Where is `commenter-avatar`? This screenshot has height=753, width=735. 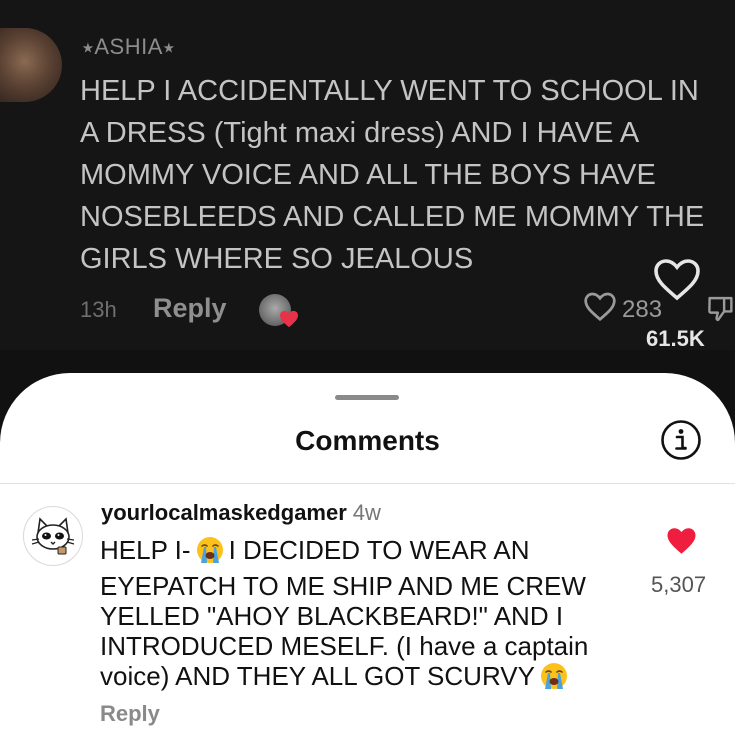
commenter-avatar is located at coordinates (53, 536).